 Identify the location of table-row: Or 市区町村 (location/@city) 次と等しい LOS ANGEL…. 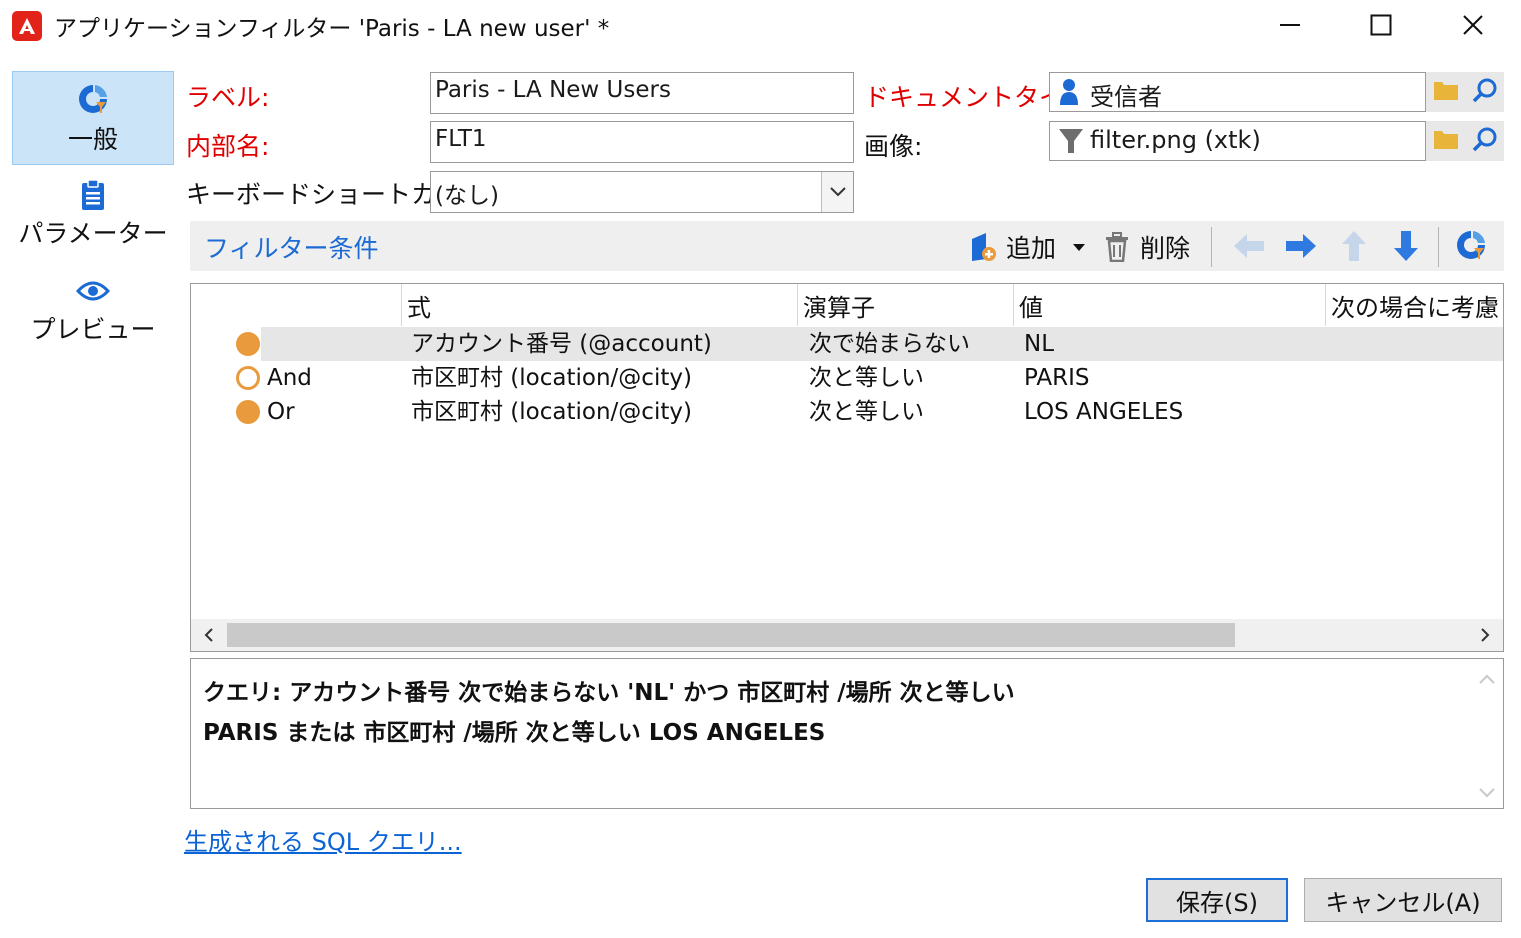
(847, 412).